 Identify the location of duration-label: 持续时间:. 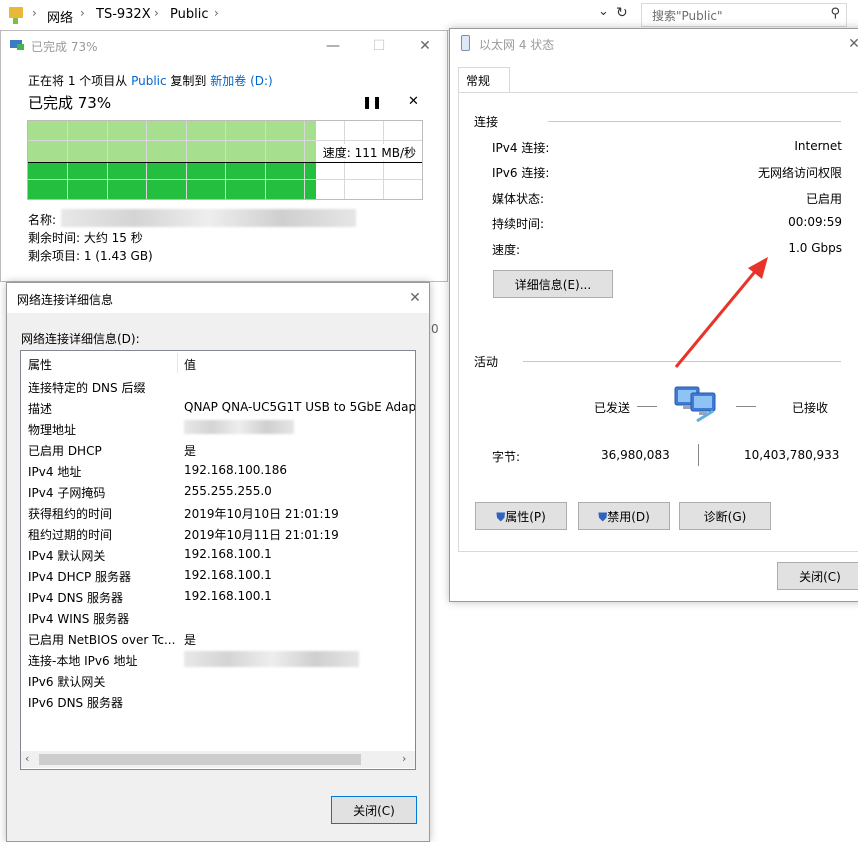
(518, 224).